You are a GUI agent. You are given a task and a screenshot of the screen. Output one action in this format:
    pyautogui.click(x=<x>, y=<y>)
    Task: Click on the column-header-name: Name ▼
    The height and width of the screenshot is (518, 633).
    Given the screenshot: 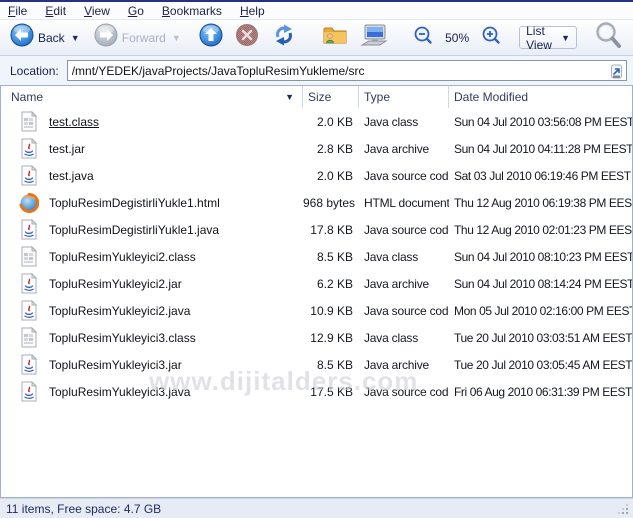 What is the action you would take?
    pyautogui.click(x=152, y=97)
    